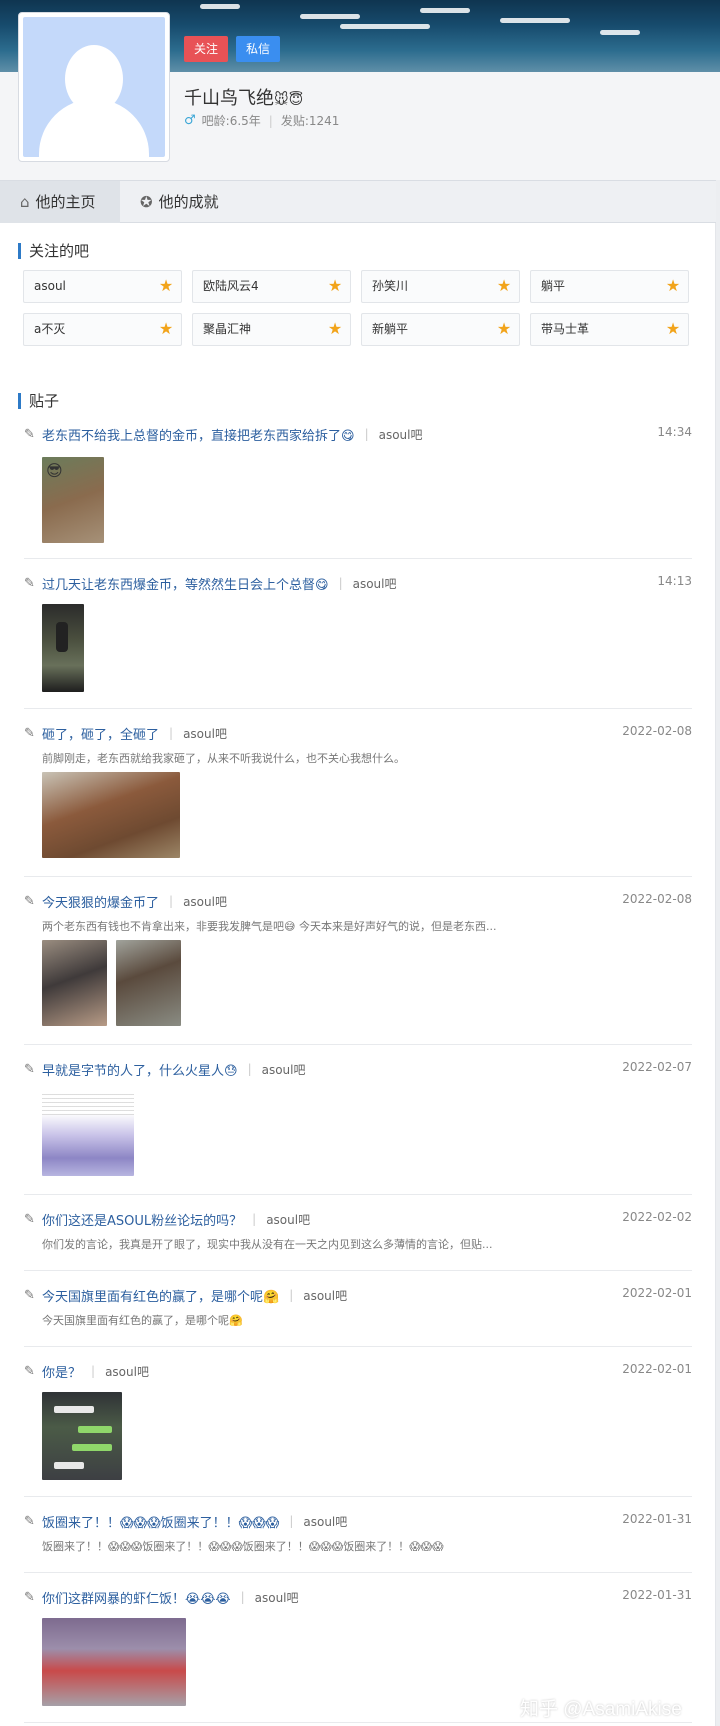 Image resolution: width=720 pixels, height=1726 pixels. Describe the element at coordinates (73, 500) in the screenshot. I see `post-thumbnail: 😎` at that location.